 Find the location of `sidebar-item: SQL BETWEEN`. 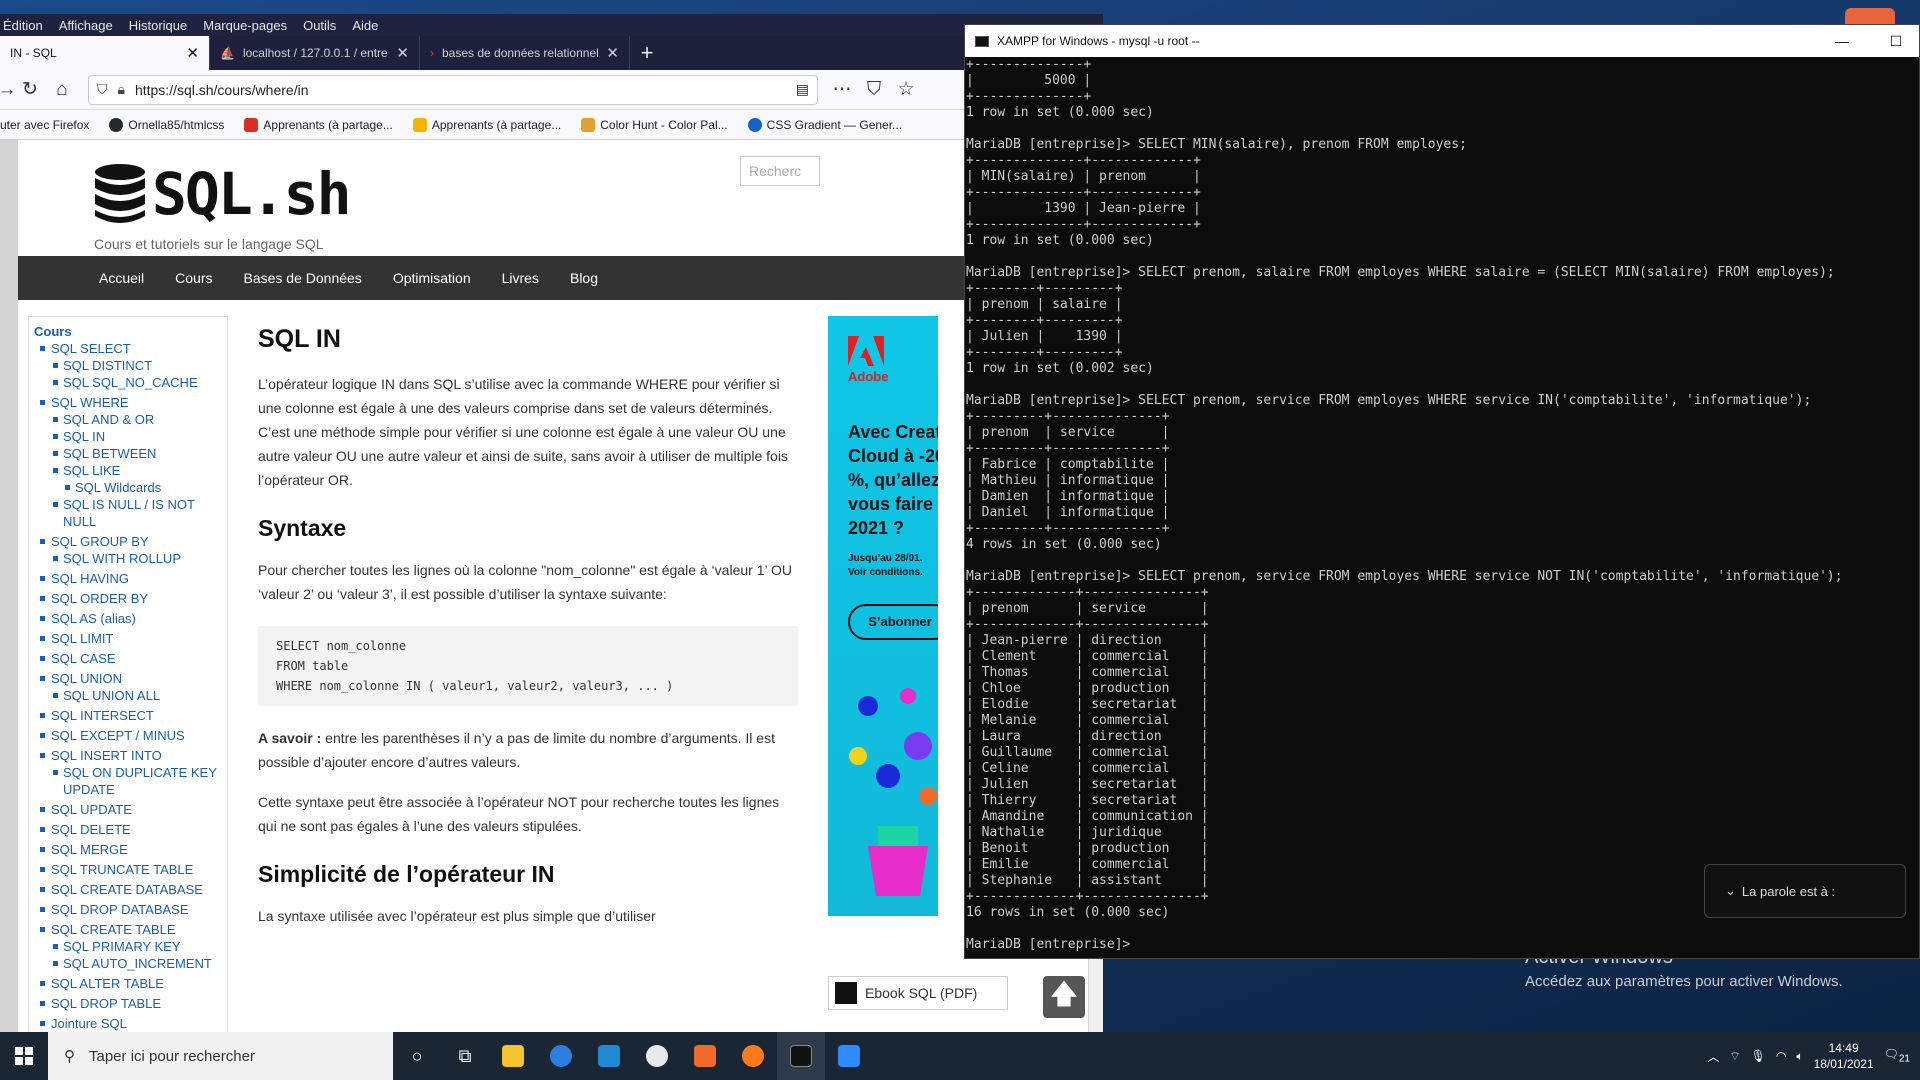

sidebar-item: SQL BETWEEN is located at coordinates (128, 453).